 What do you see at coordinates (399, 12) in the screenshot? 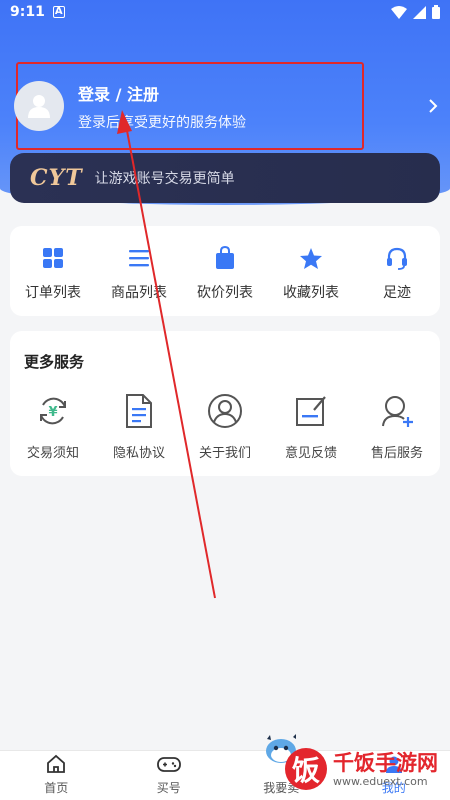
I see `wifi-icon` at bounding box center [399, 12].